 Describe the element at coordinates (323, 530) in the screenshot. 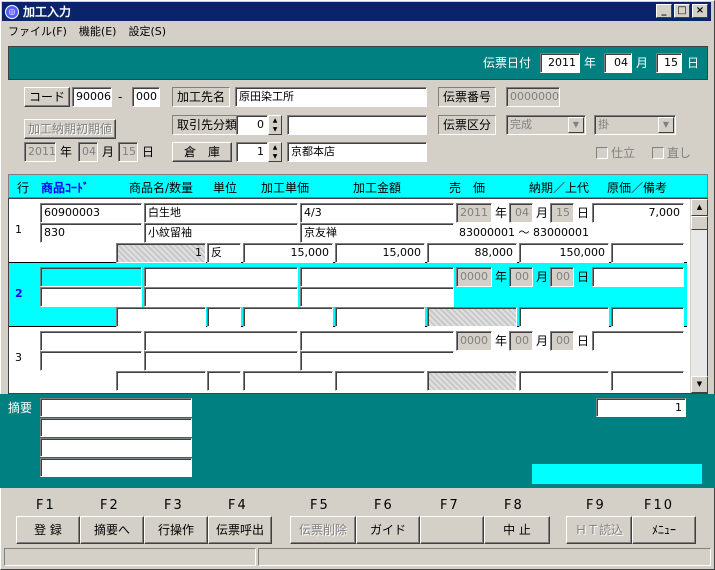

I see `delete-slip-button: 伝票削除` at that location.